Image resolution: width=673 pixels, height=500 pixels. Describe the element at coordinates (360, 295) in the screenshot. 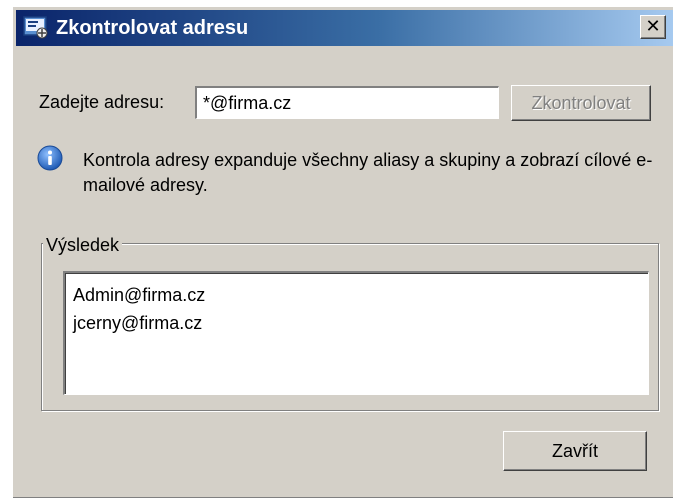

I see `result-item: Admin@firma.cz` at that location.